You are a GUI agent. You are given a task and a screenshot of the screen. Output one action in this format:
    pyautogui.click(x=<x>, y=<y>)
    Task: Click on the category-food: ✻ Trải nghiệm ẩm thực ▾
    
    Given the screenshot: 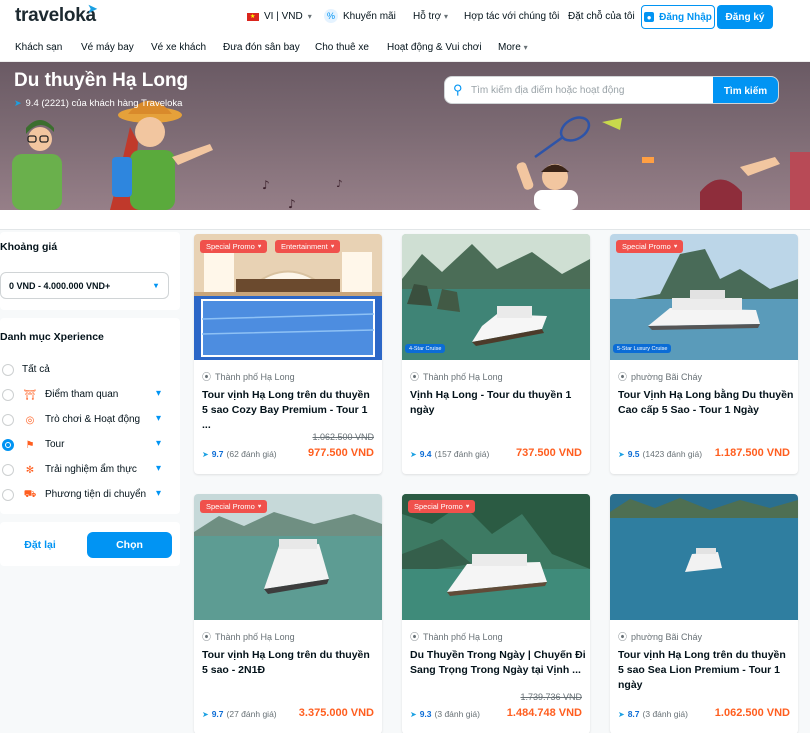 What is the action you would take?
    pyautogui.click(x=87, y=470)
    